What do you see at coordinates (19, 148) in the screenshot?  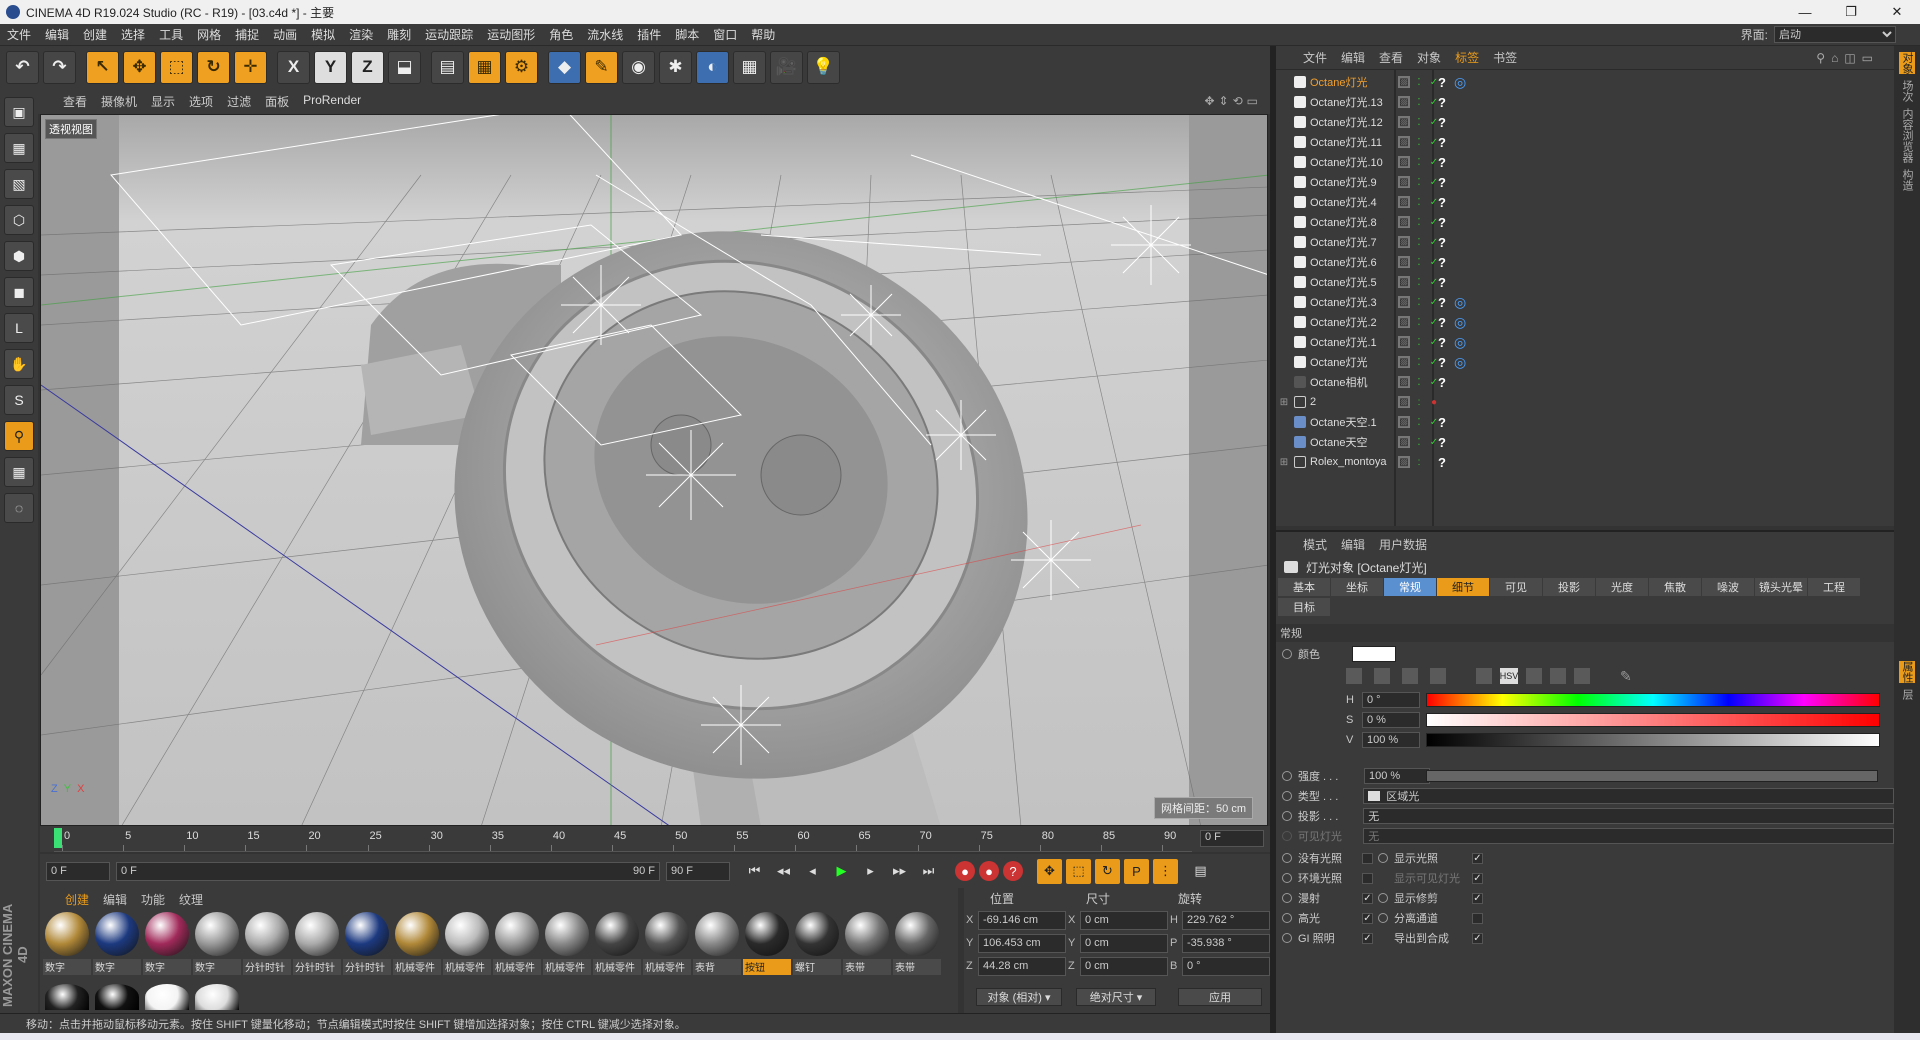 I see `texture-mode-icon: ▦` at bounding box center [19, 148].